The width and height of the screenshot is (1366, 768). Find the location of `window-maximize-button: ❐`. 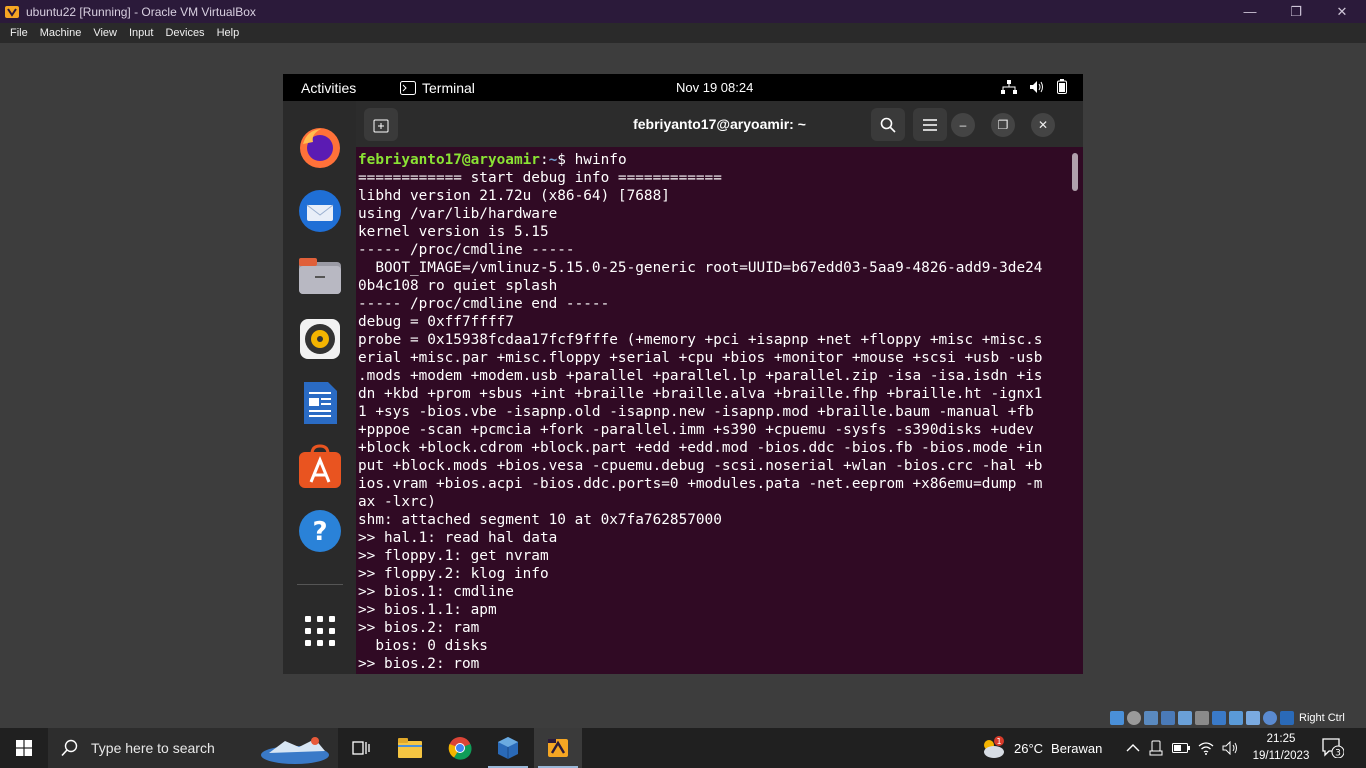

window-maximize-button: ❐ is located at coordinates (1003, 125).